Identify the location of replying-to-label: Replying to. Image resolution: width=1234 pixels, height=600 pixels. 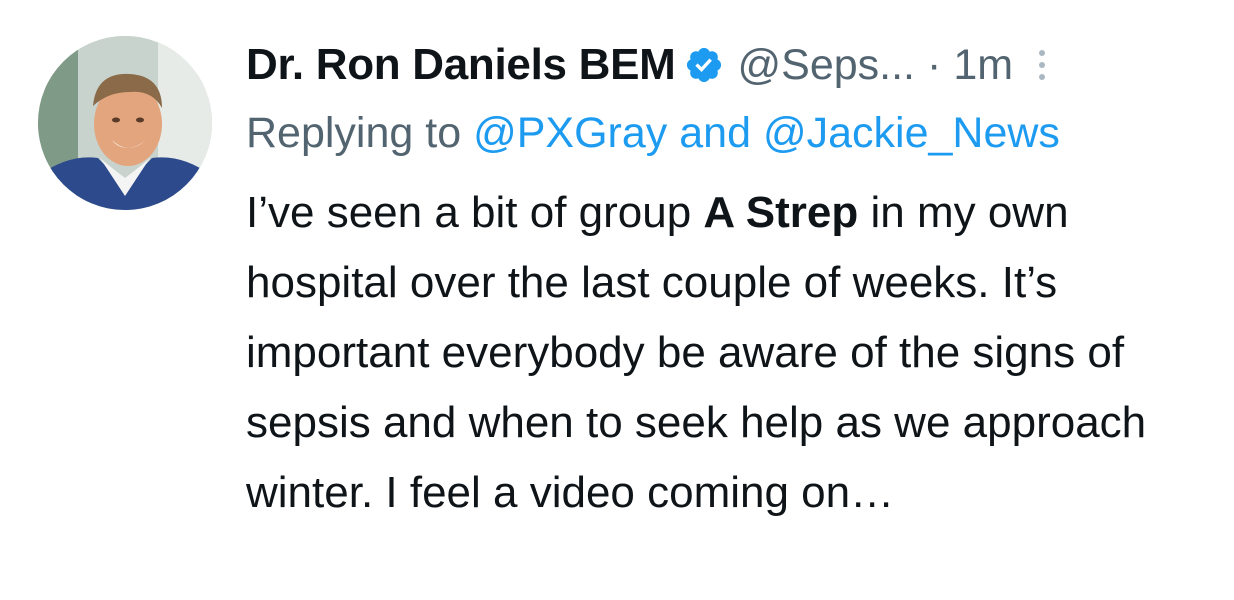
(354, 133).